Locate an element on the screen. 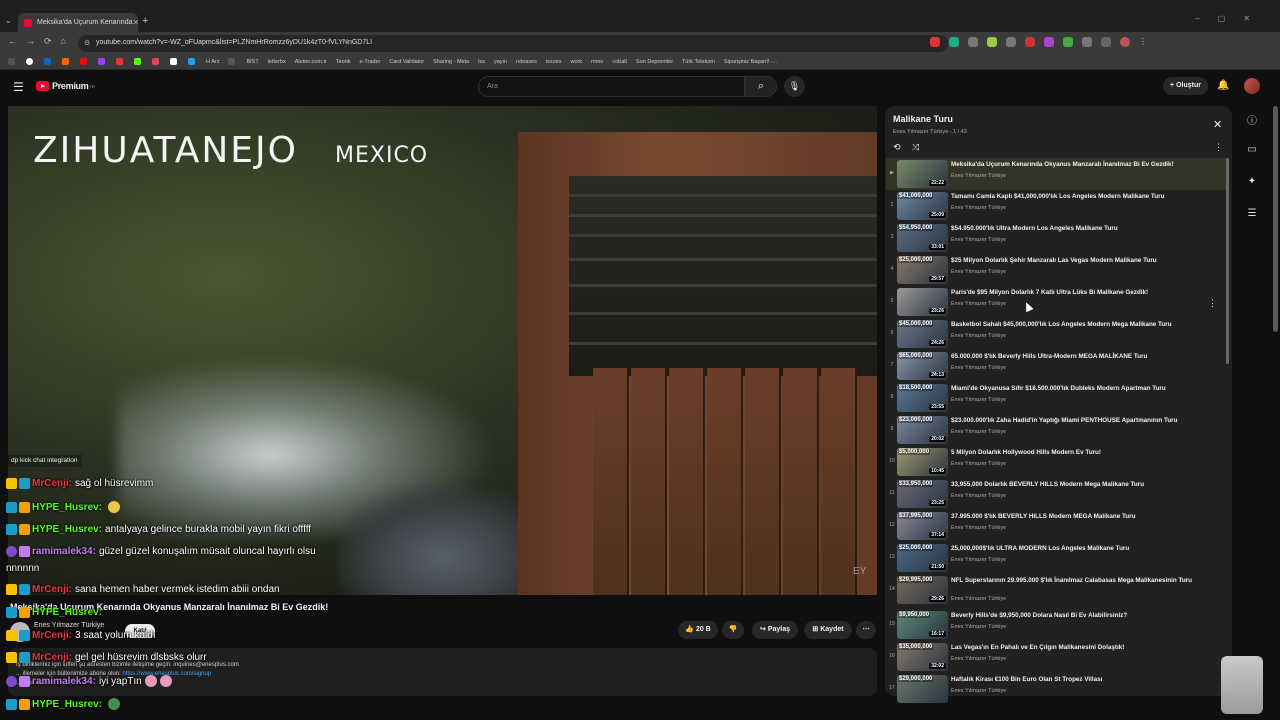 Image resolution: width=1280 pixels, height=720 pixels. window-controls: –▢✕ is located at coordinates (1231, 18).